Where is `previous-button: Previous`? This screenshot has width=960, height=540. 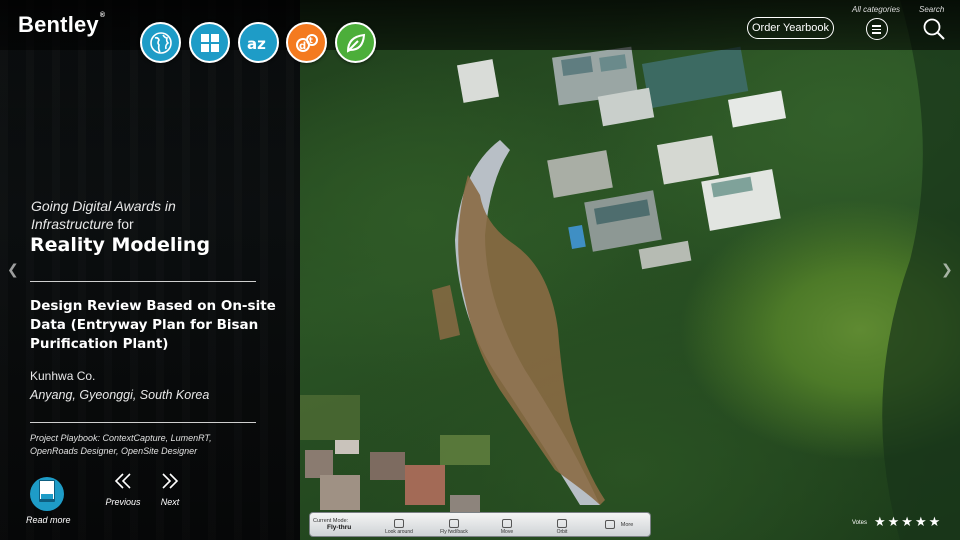
previous-button: Previous is located at coordinates (123, 489).